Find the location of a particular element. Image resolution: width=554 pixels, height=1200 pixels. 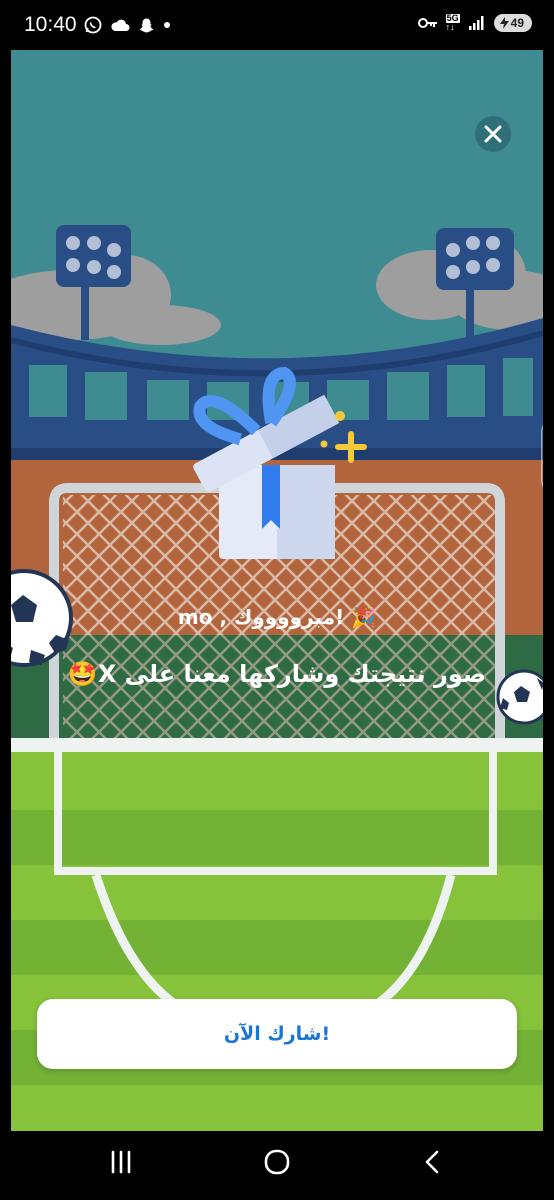

battery-icon: 49 is located at coordinates (512, 23).